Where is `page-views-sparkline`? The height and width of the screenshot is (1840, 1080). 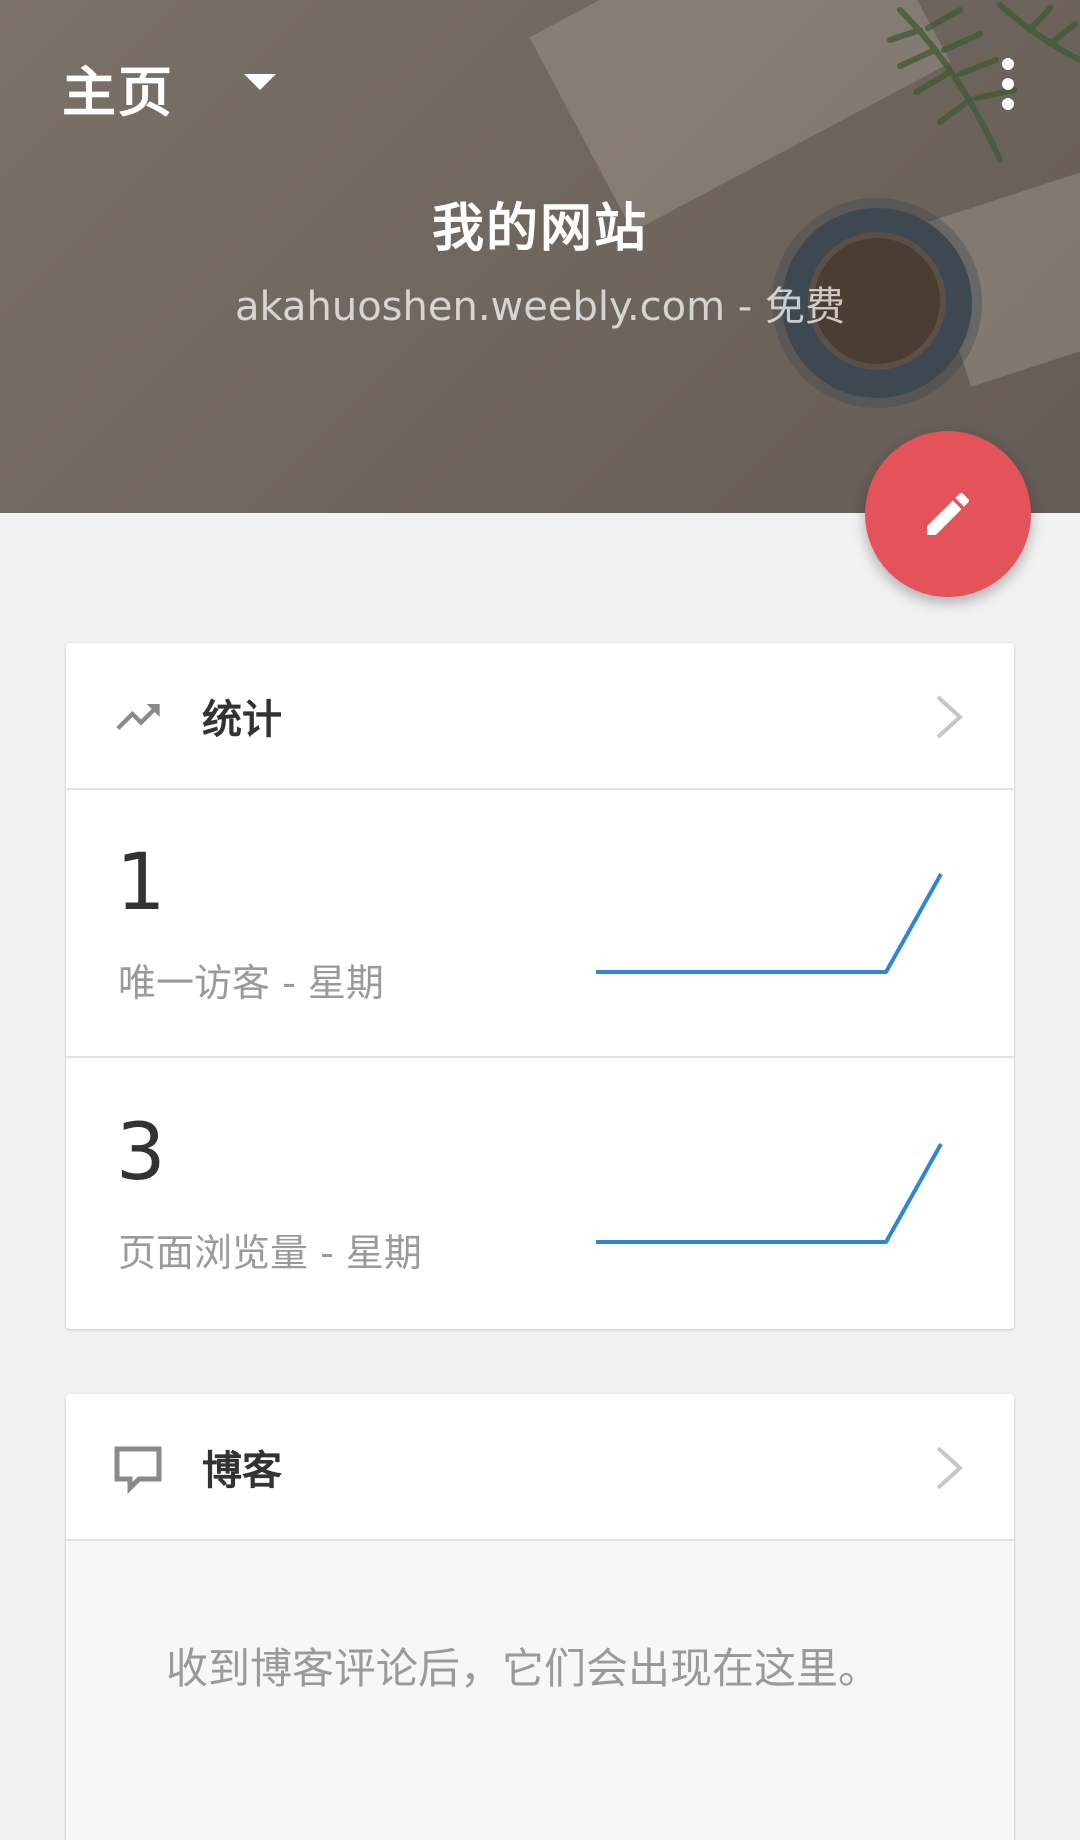 page-views-sparkline is located at coordinates (769, 1193).